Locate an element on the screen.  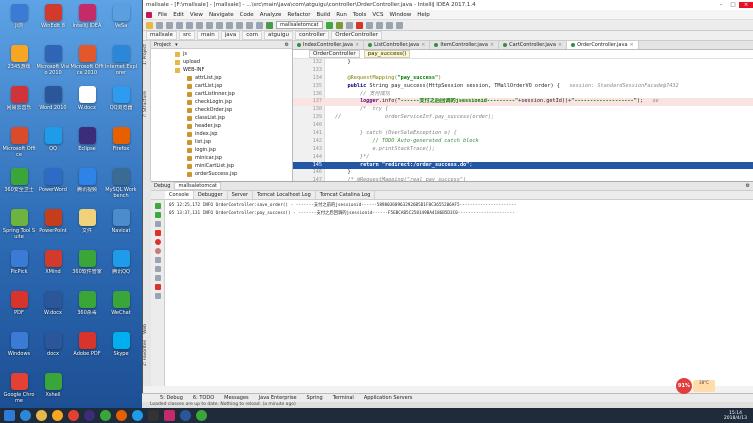
tool-window-tab: 5: Debug is located at coordinates (171, 398).